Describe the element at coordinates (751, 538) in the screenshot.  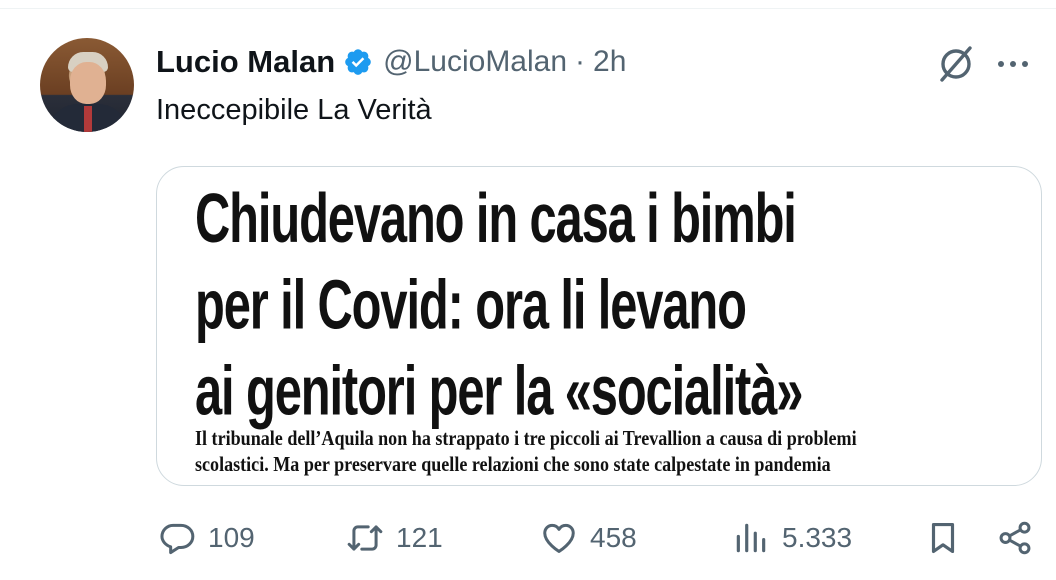
I see `bar-chart-icon` at that location.